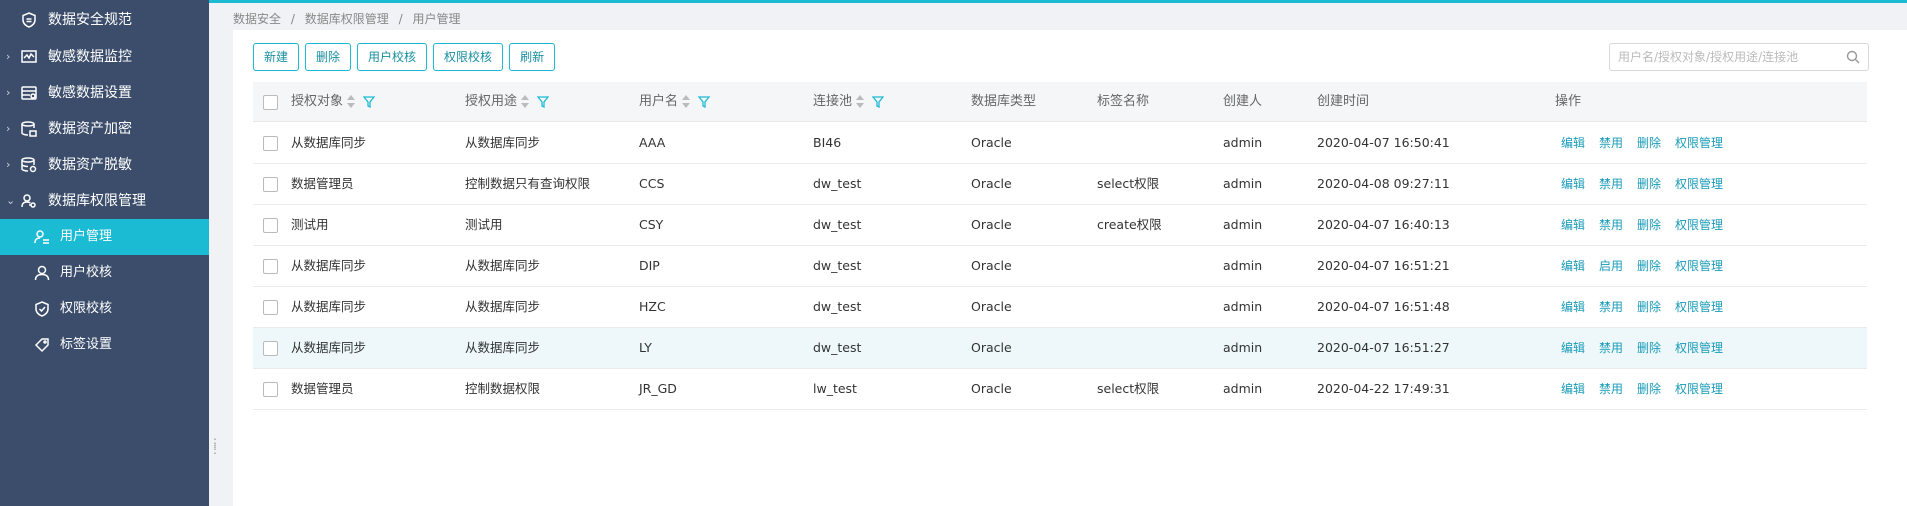 The image size is (1907, 506). Describe the element at coordinates (29, 20) in the screenshot. I see `shield-icon` at that location.